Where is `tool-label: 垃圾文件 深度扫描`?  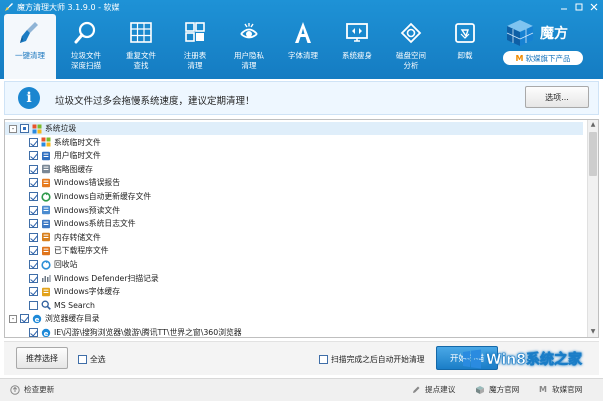 tool-label: 垃圾文件 深度扫描 is located at coordinates (86, 60).